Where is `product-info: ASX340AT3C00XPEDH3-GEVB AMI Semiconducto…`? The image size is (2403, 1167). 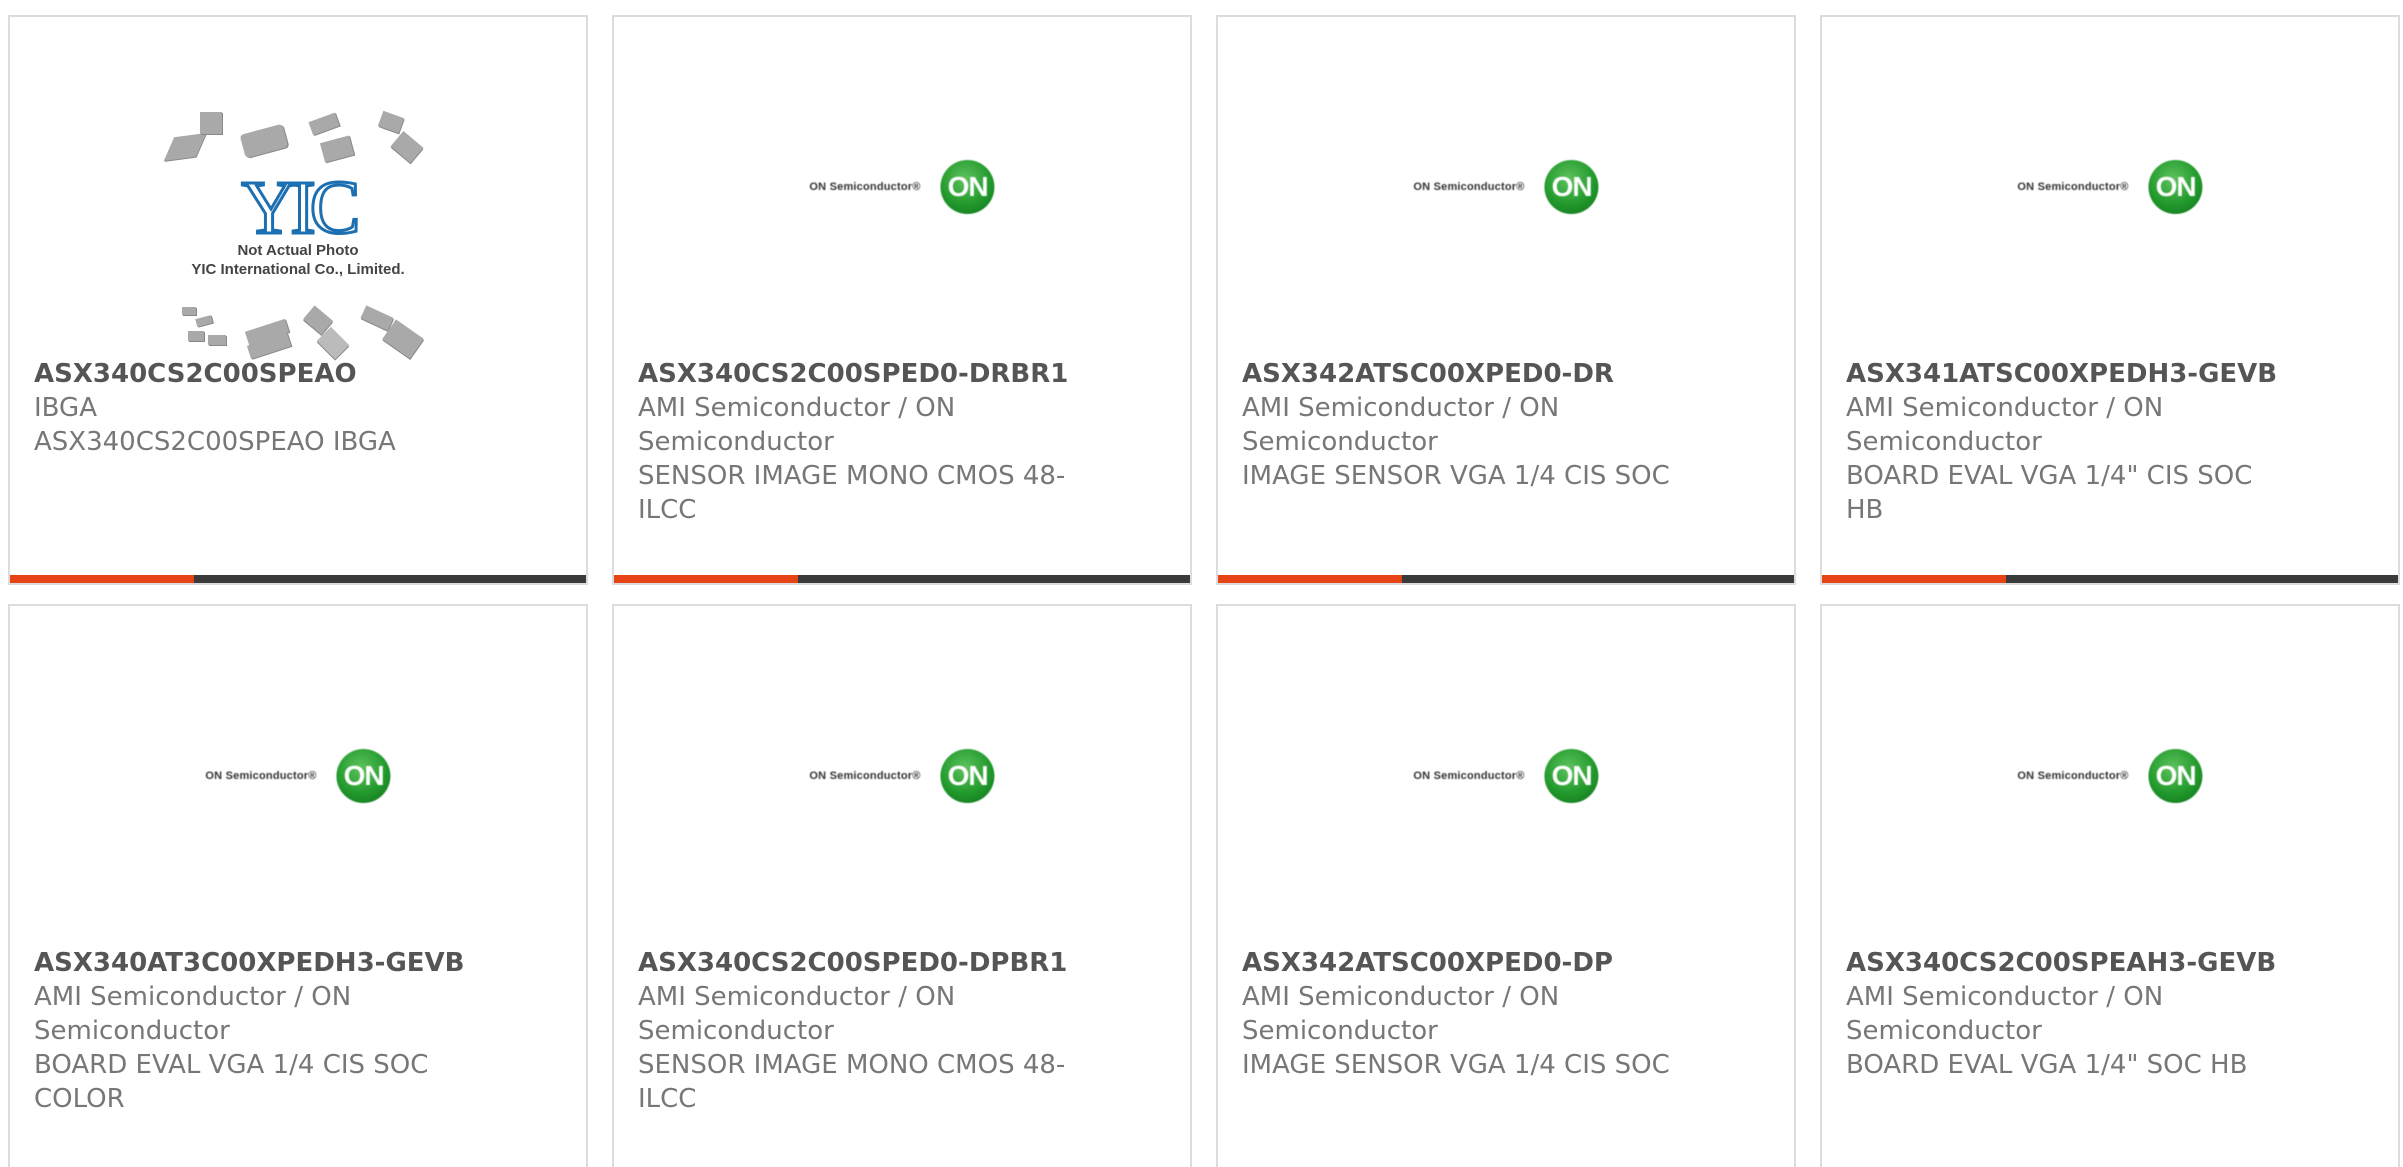
product-info: ASX340AT3C00XPEDH3-GEVB AMI Semiconducto… is located at coordinates (298, 1031).